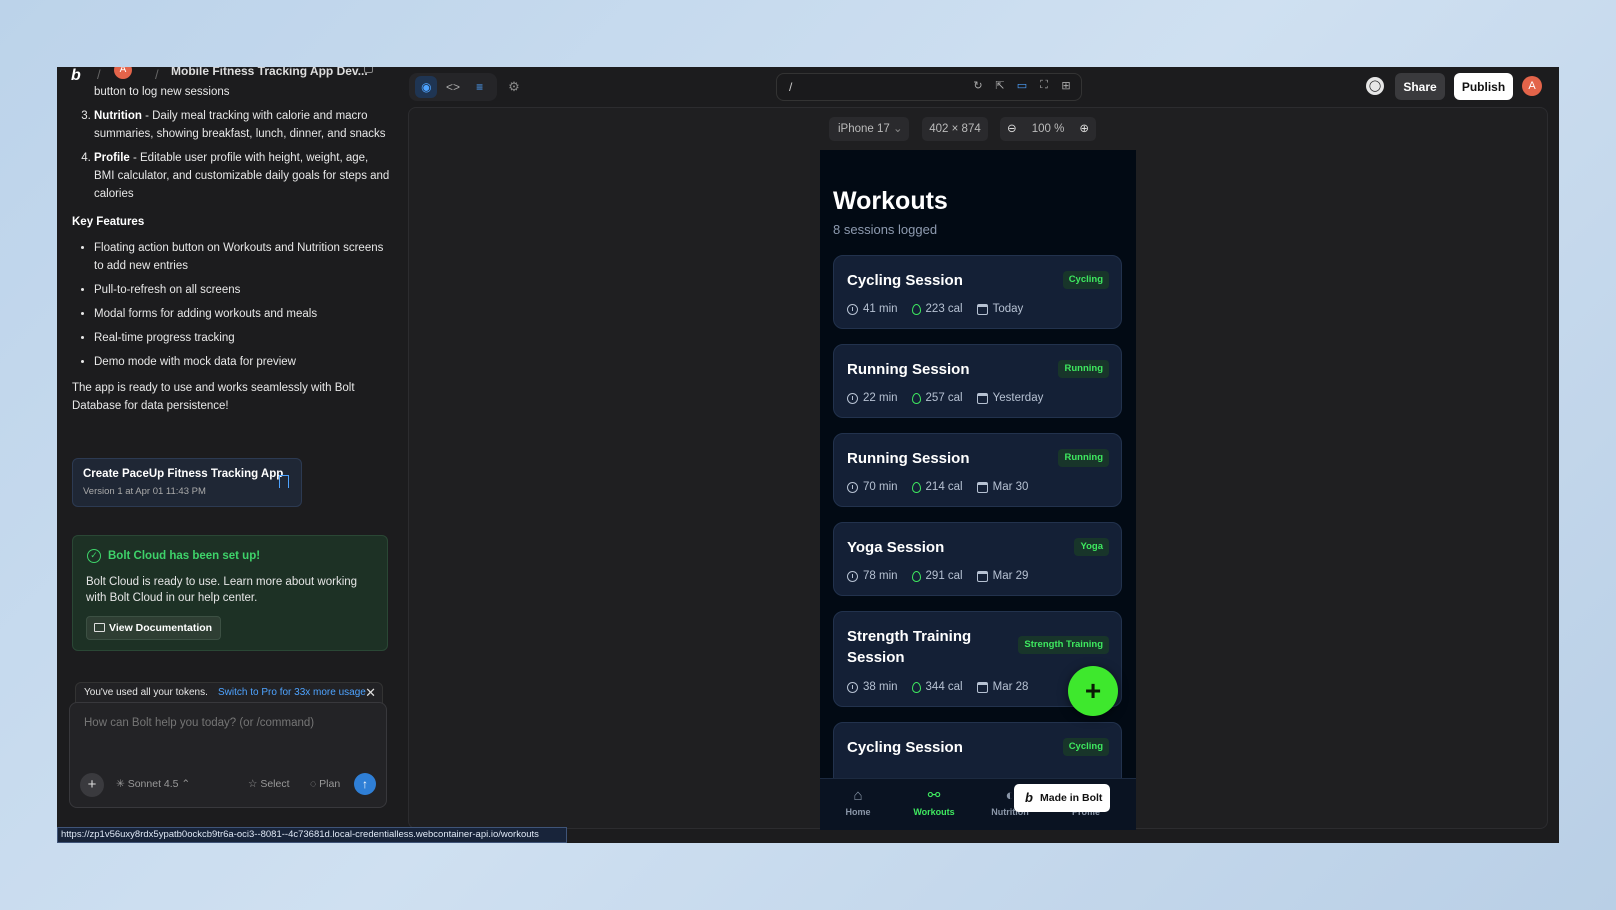 The width and height of the screenshot is (1616, 910). What do you see at coordinates (929, 87) in the screenshot?
I see `url-bar: / ↻ ⇱ ▭ ⛶ ⊞` at bounding box center [929, 87].